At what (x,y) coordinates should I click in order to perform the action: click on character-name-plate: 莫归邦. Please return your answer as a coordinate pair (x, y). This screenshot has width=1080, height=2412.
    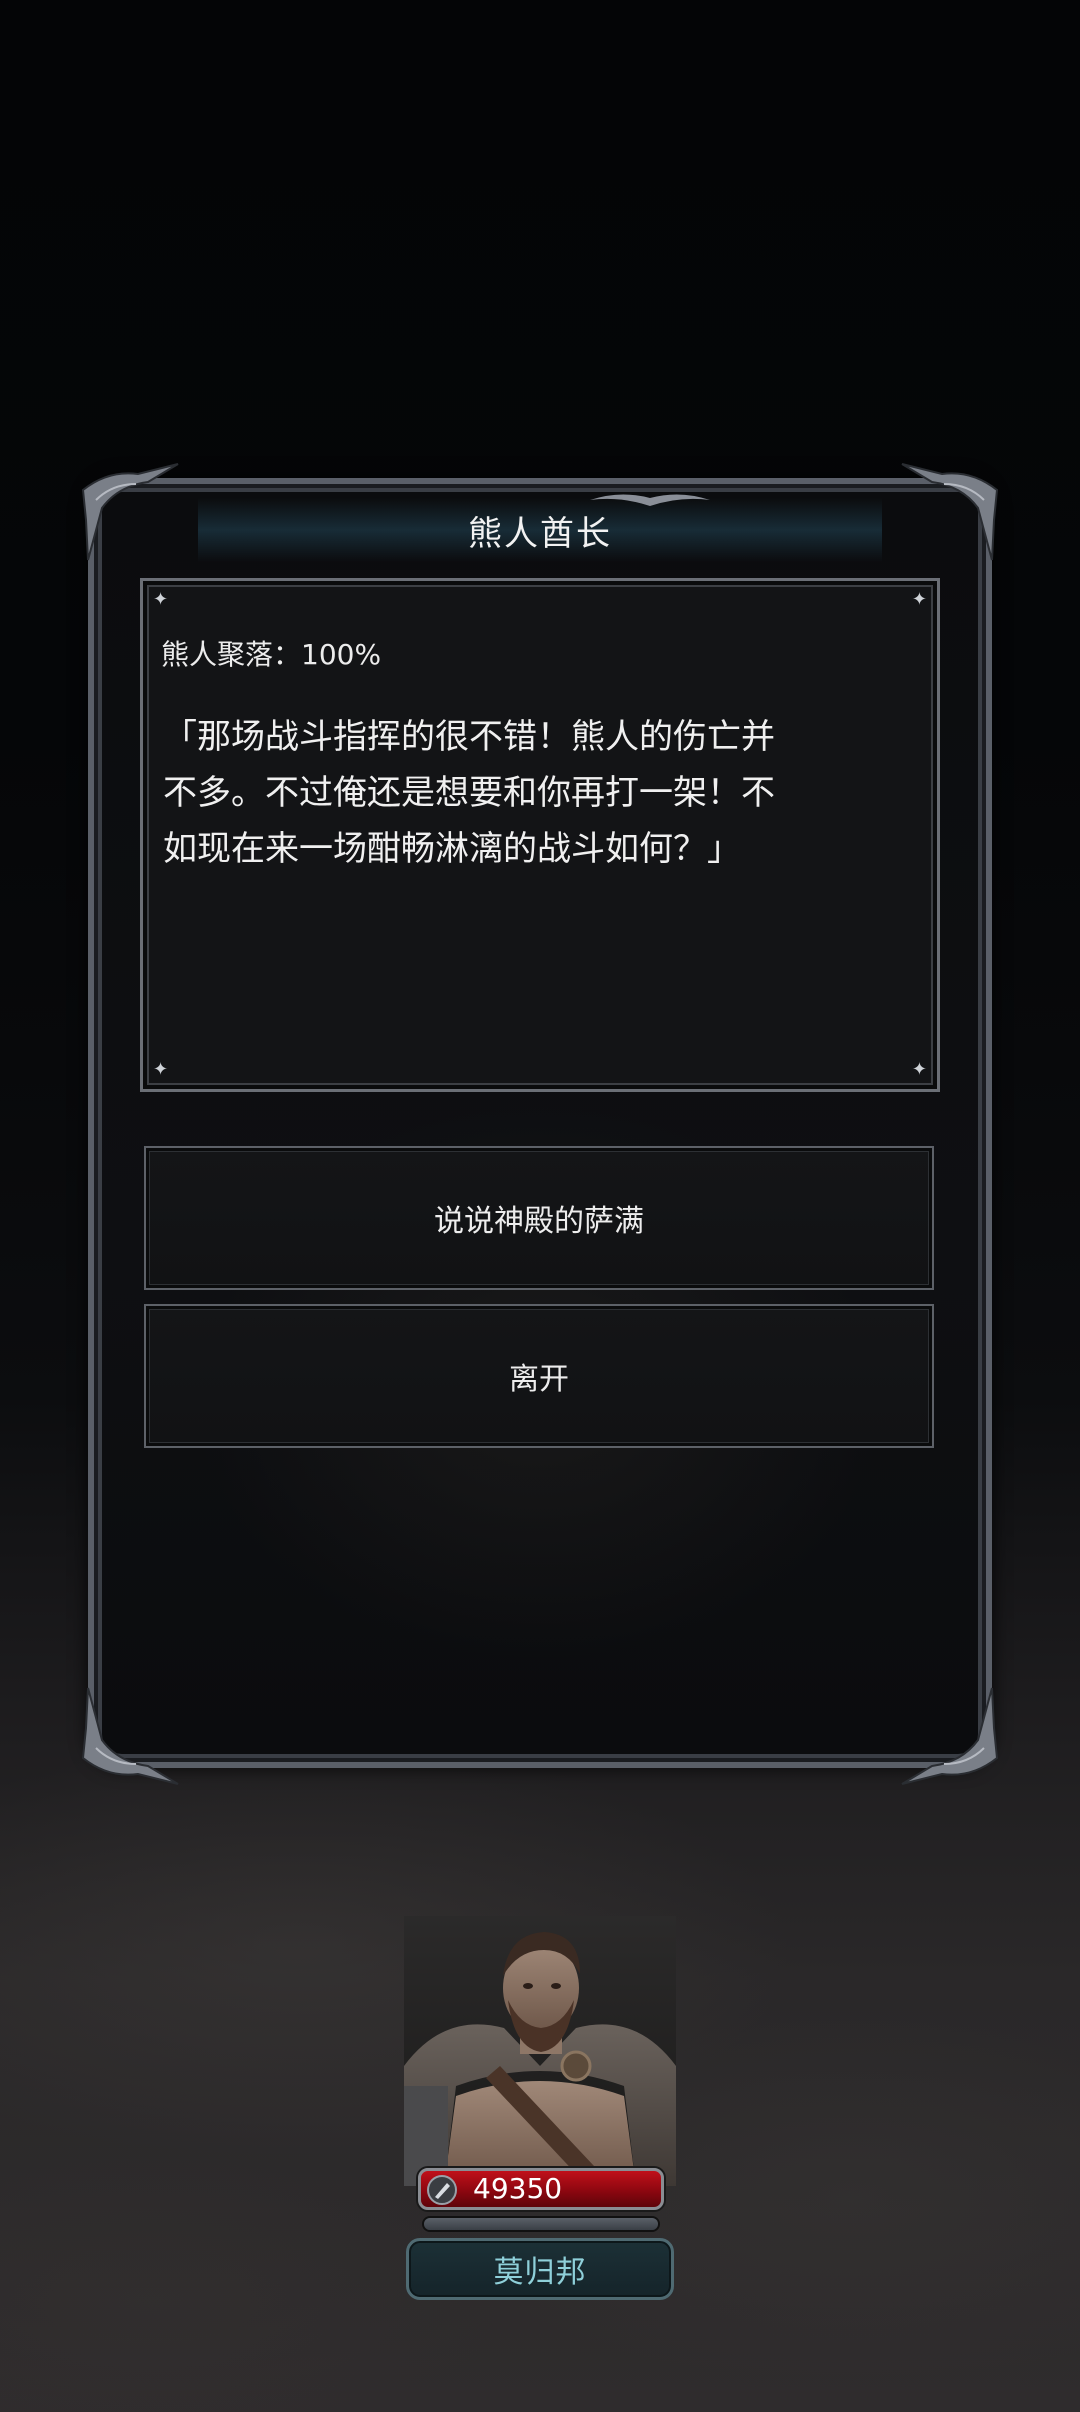
    Looking at the image, I should click on (540, 2269).